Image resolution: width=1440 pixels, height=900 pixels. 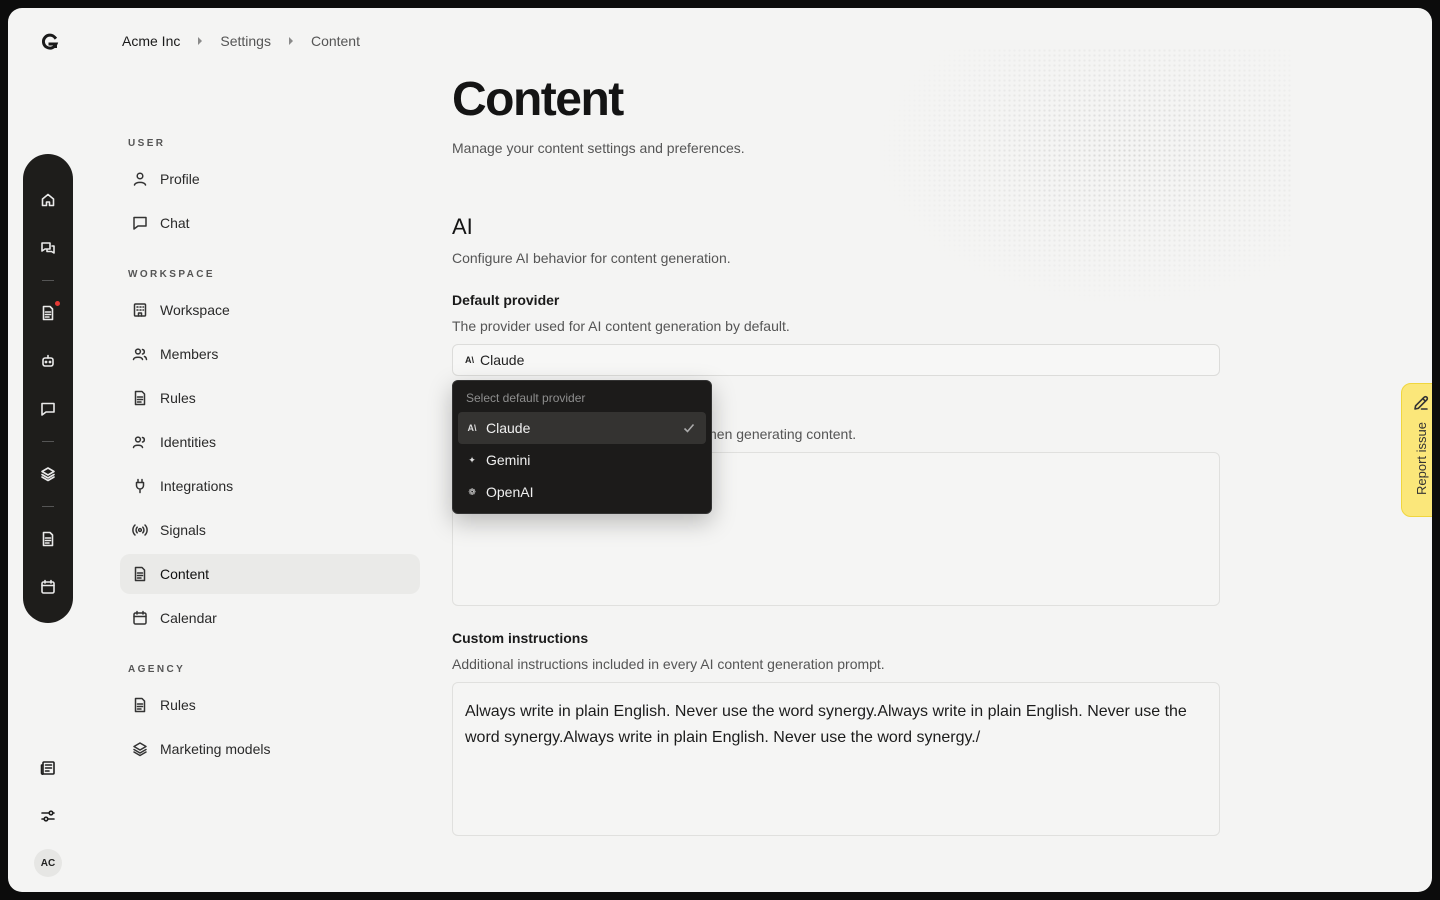 What do you see at coordinates (335, 41) in the screenshot?
I see `breadcrumb-current: Content` at bounding box center [335, 41].